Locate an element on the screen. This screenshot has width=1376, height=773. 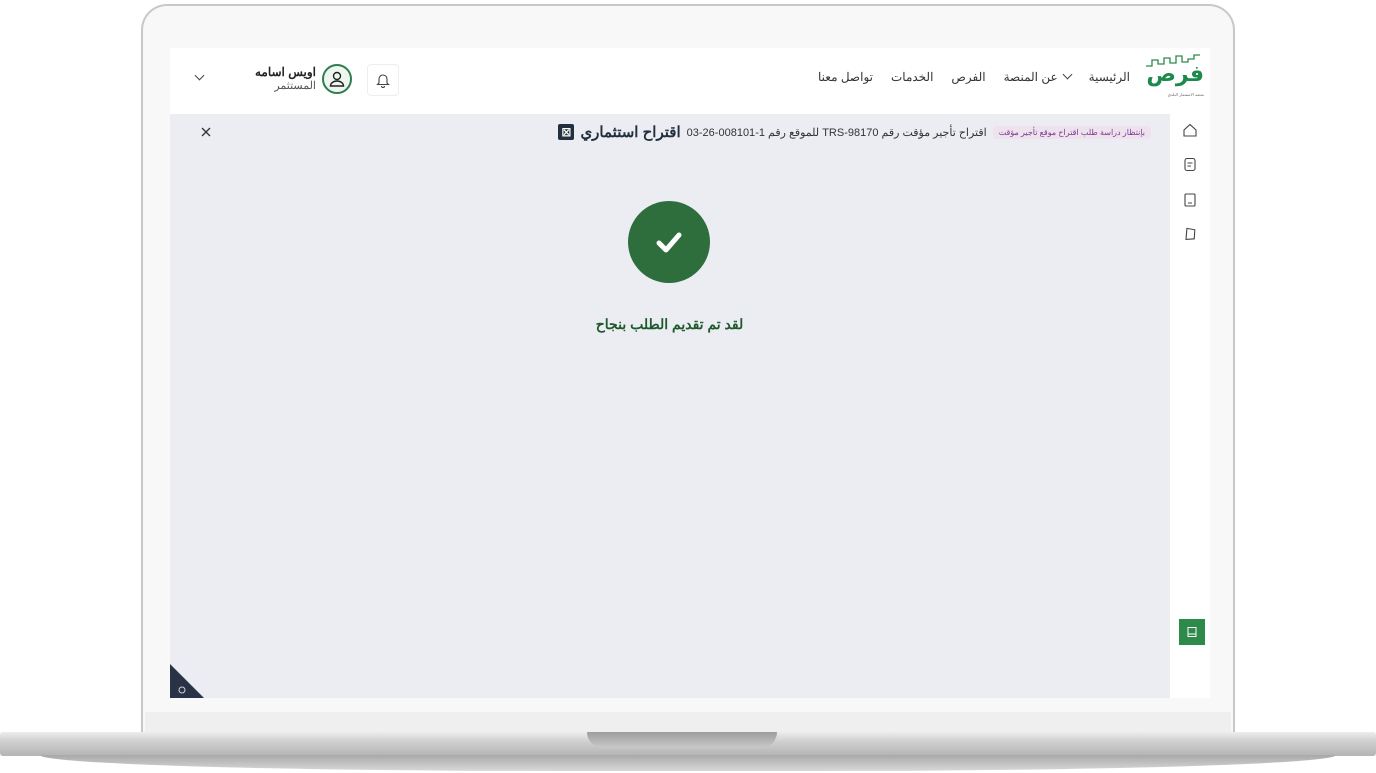
screen-bezel-bottom is located at coordinates (688, 722).